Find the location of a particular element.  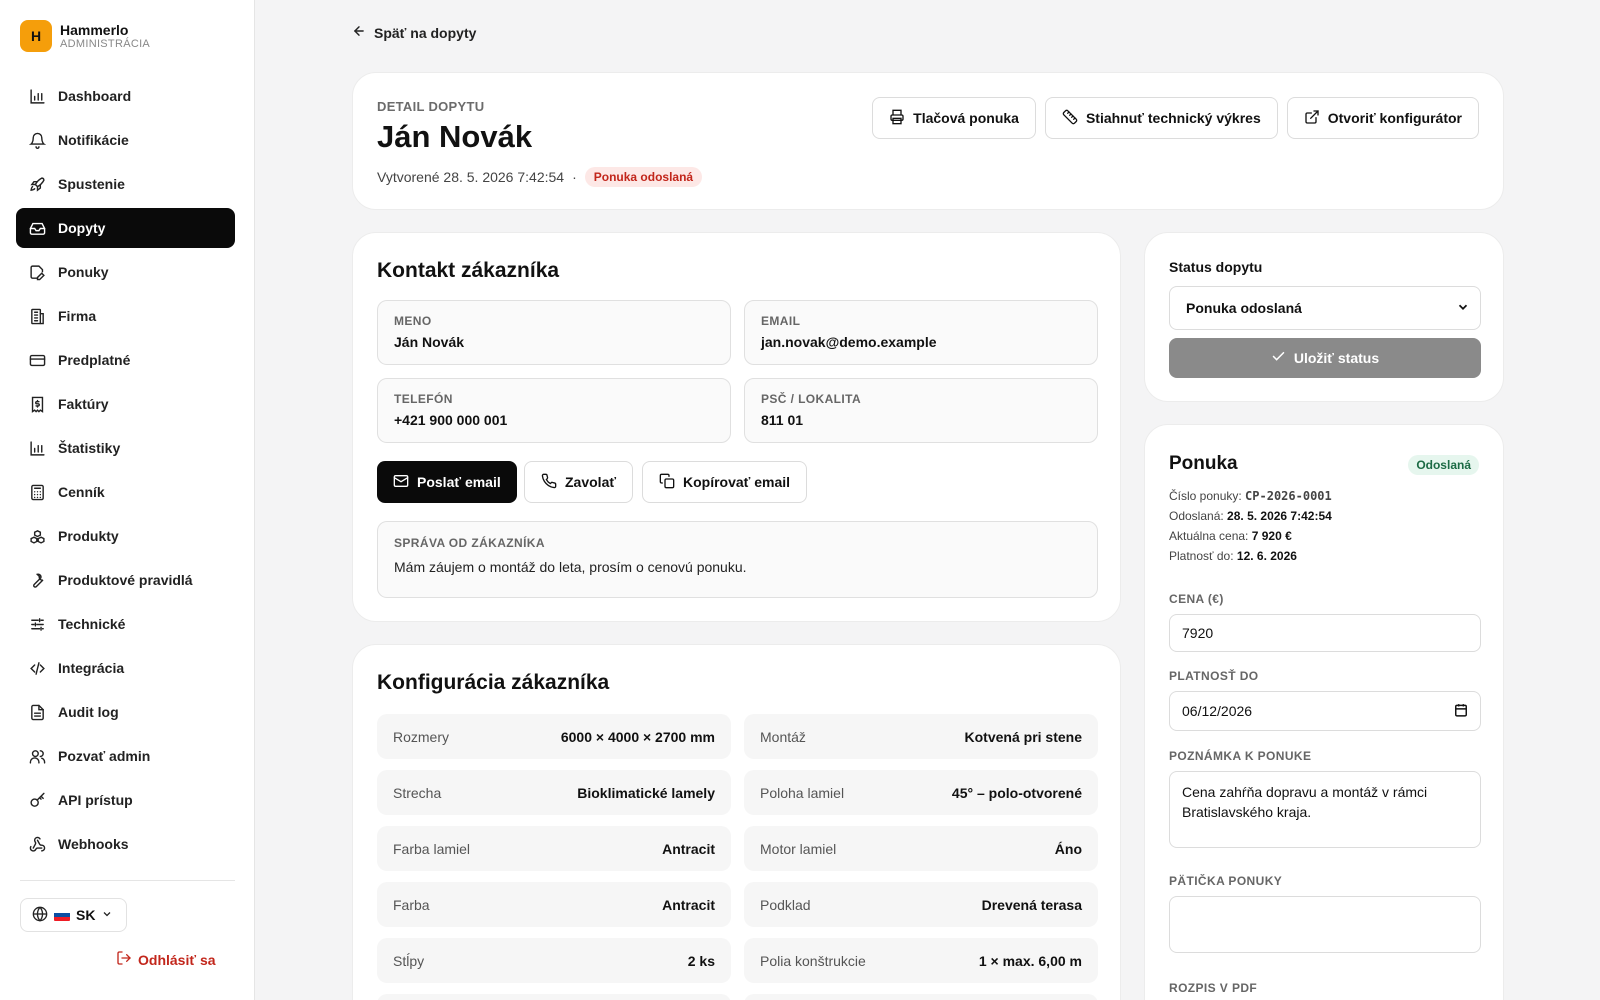

sidebar-item-faktury: Faktúry is located at coordinates (125, 404).